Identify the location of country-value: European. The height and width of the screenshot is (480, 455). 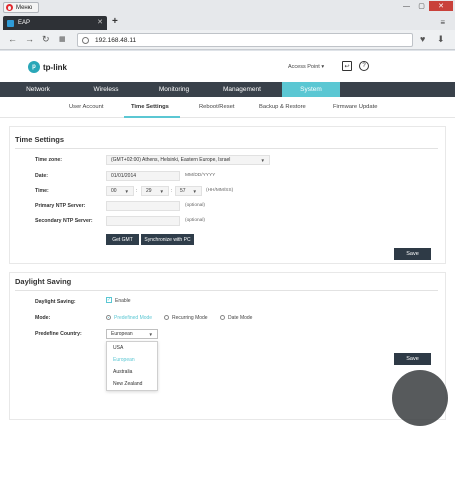
(122, 334).